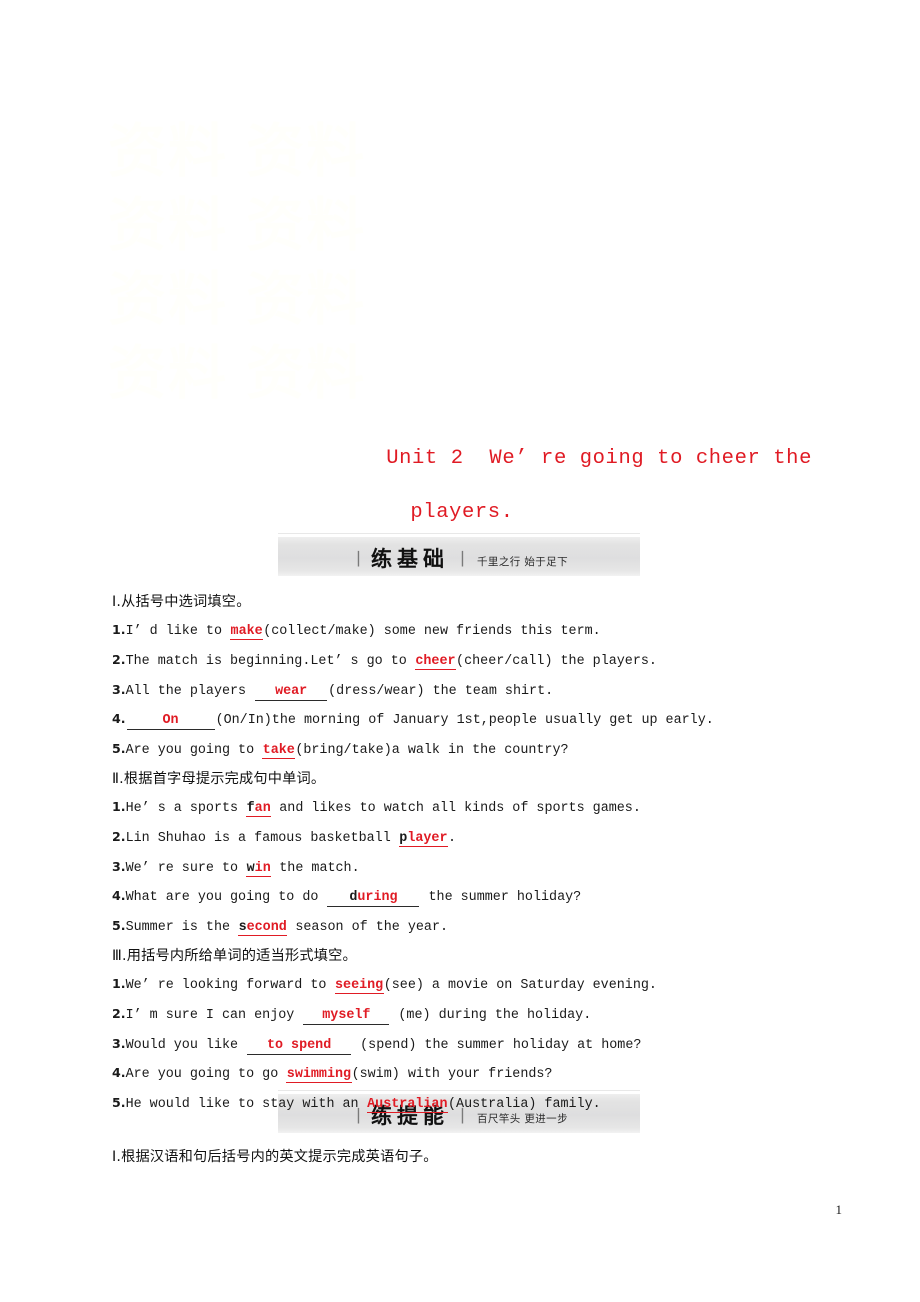 The image size is (920, 1302). I want to click on exercise-text: Would you like, so click(186, 1045).